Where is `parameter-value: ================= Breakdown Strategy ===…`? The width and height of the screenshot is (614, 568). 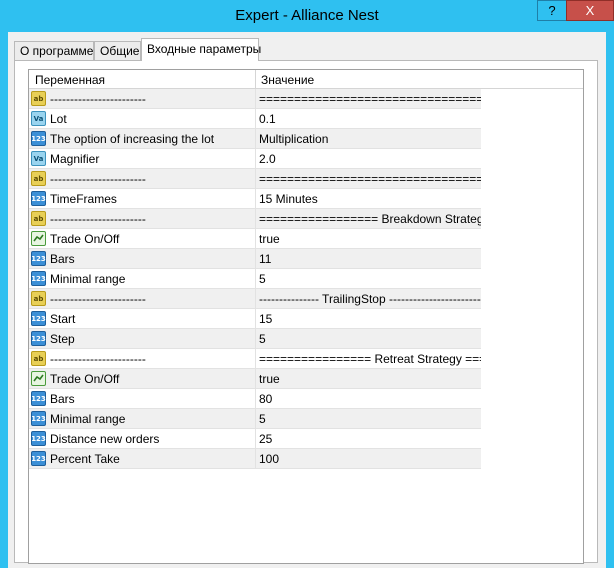 parameter-value: ================= Breakdown Strategy ===… is located at coordinates (370, 219).